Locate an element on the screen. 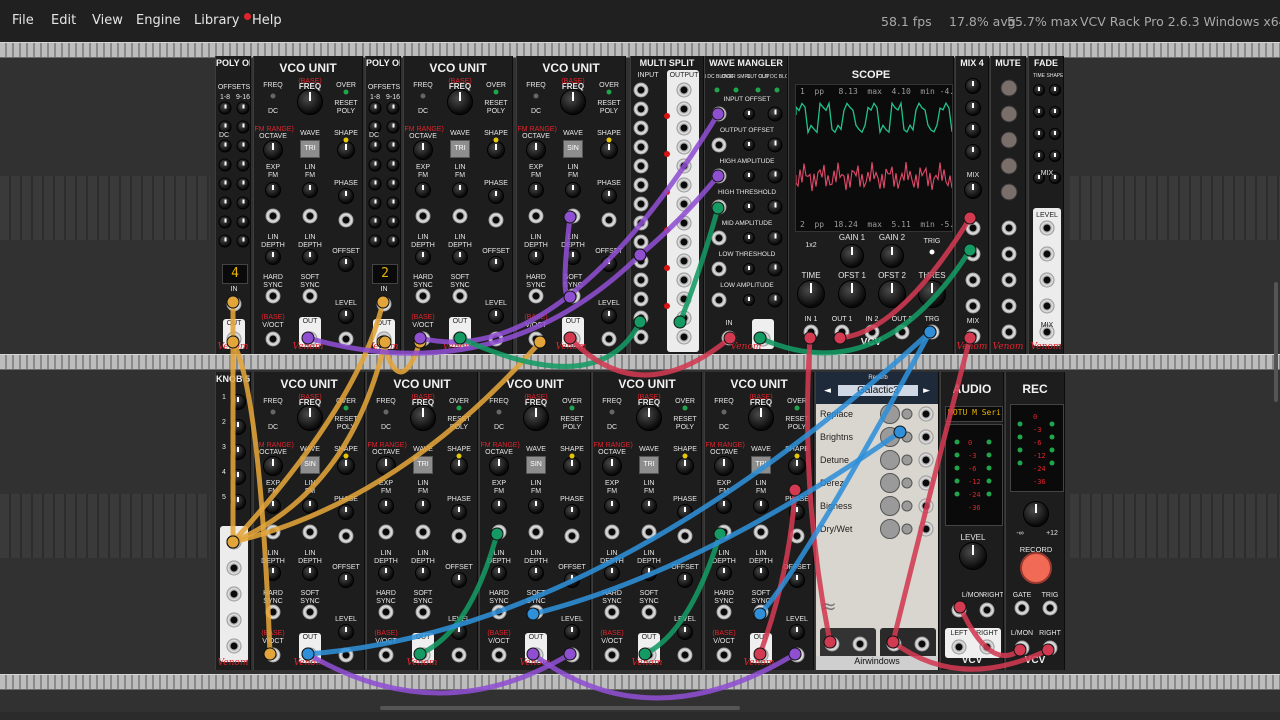 The width and height of the screenshot is (1280, 720). next-preset-arrow-icon: ► is located at coordinates (926, 391).